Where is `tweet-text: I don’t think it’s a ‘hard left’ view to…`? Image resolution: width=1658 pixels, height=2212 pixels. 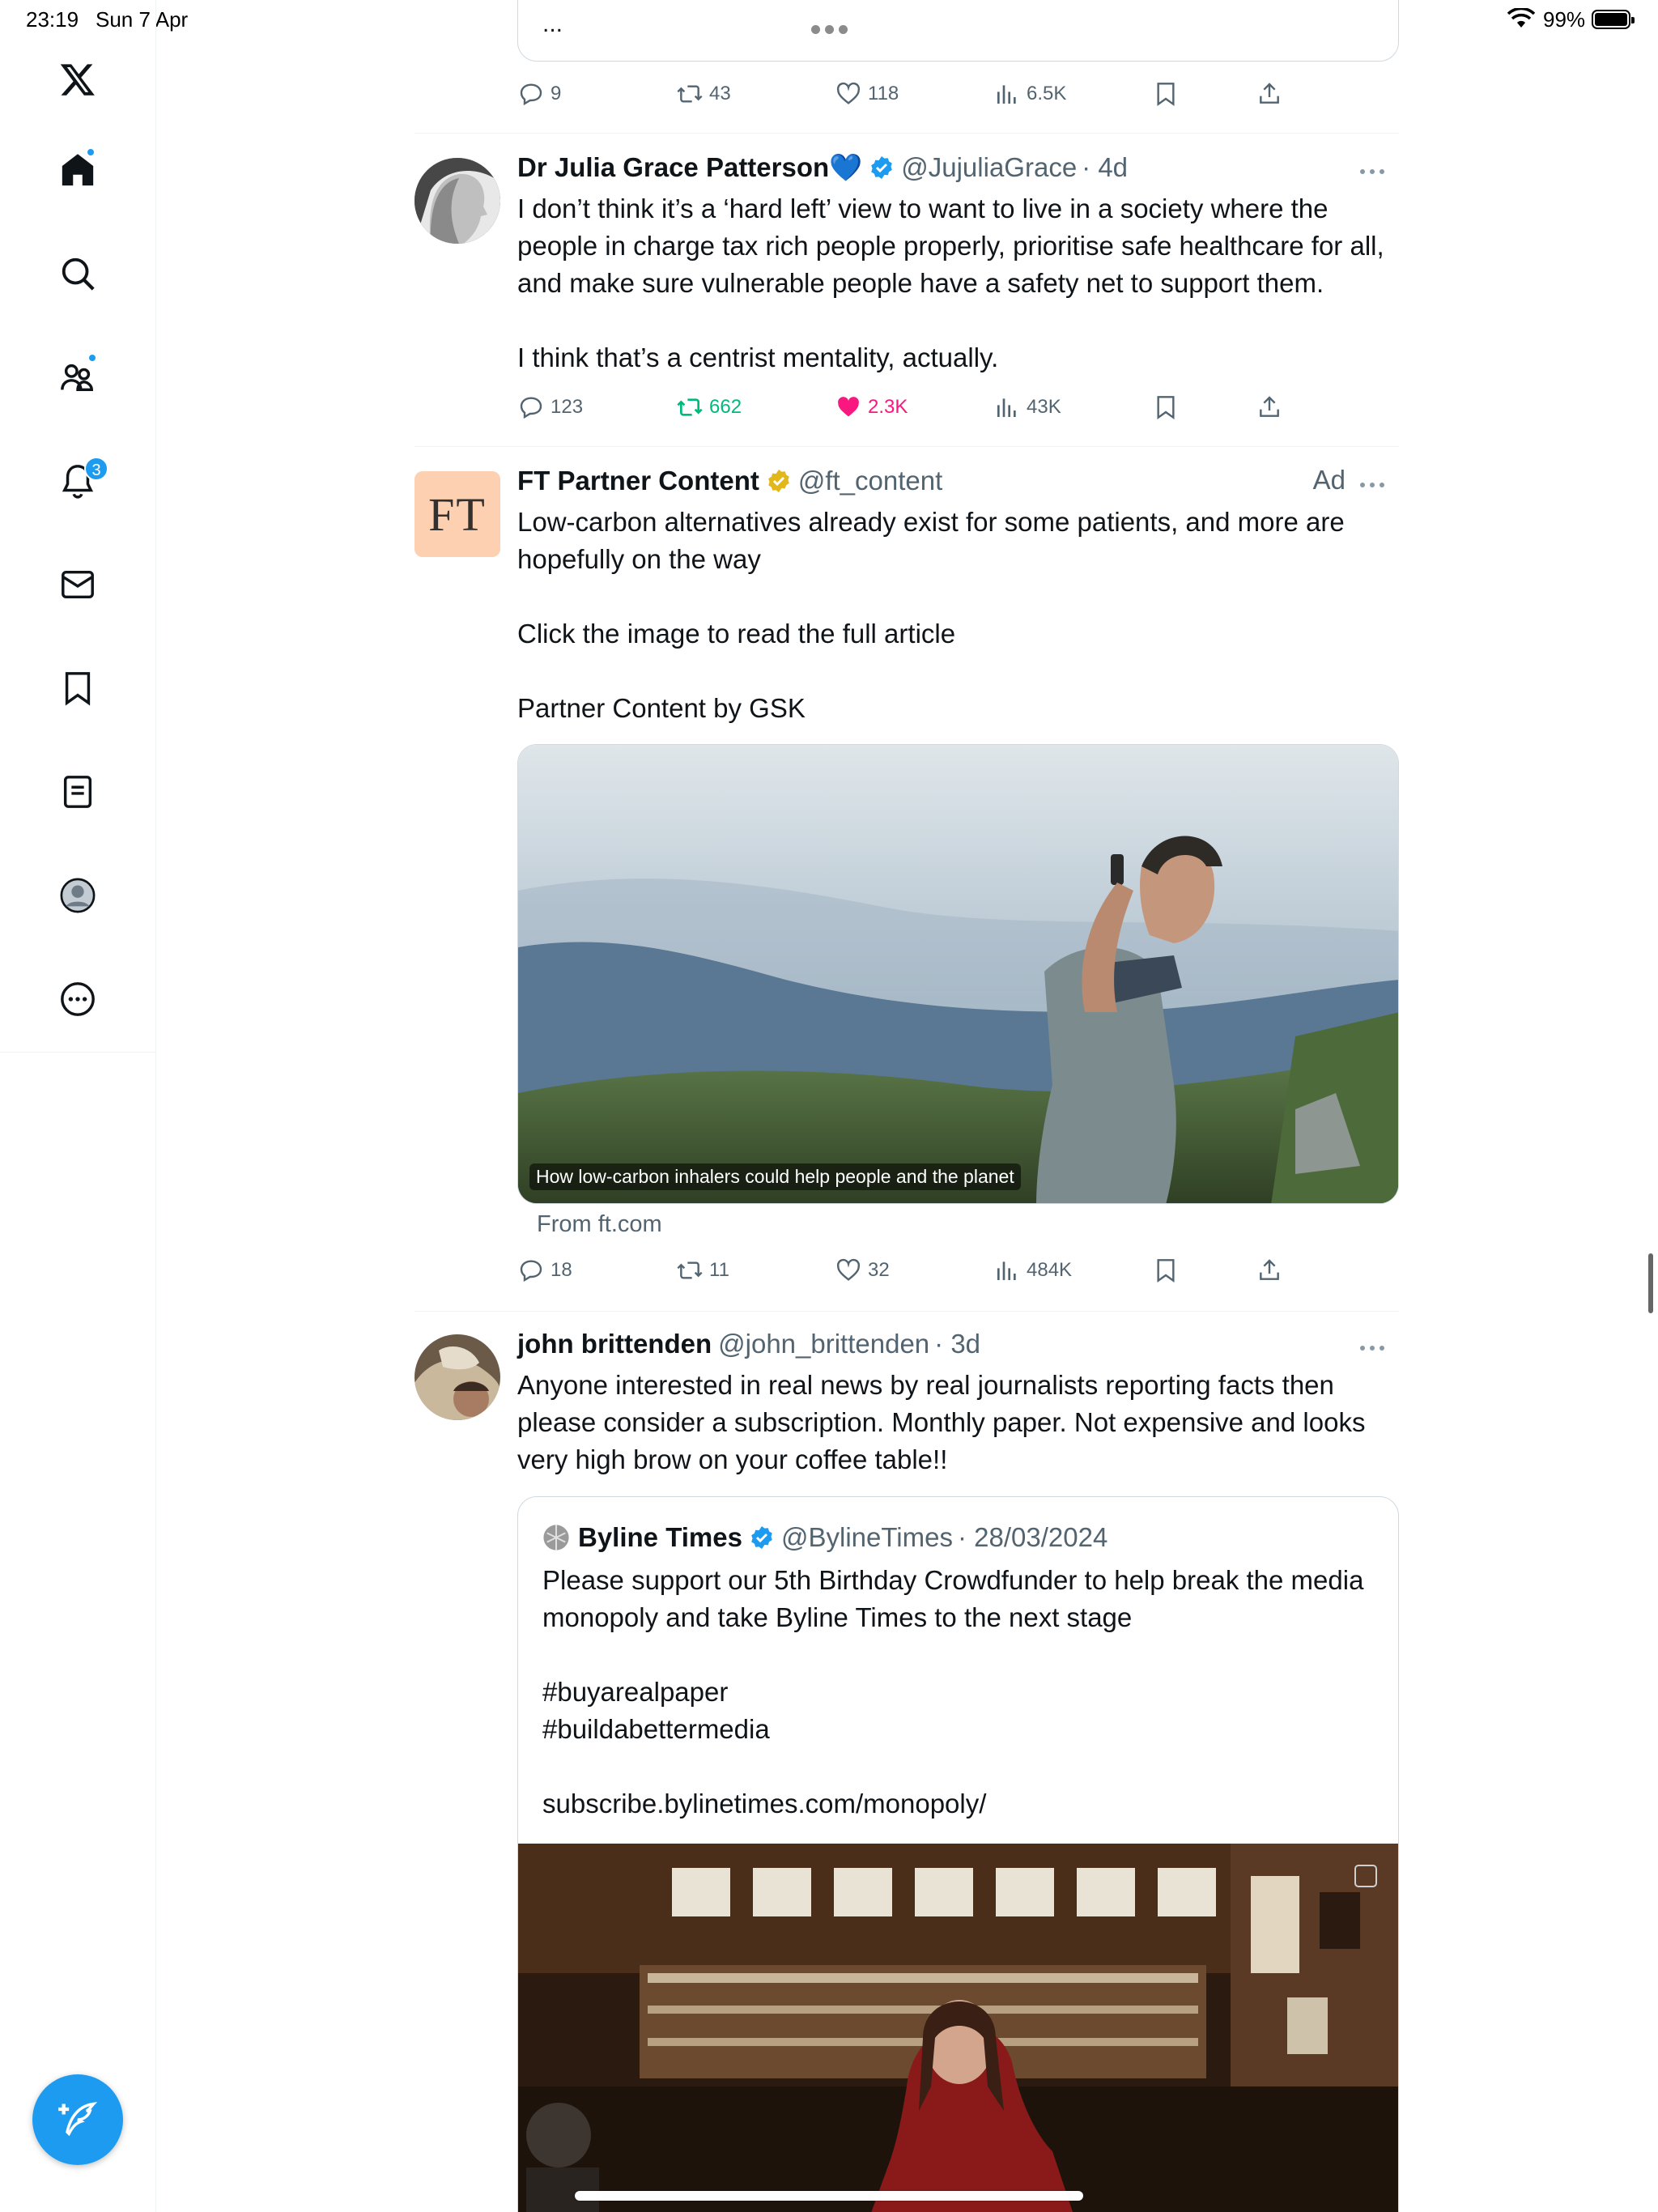 tweet-text: I don’t think it’s a ‘hard left’ view to… is located at coordinates (950, 283).